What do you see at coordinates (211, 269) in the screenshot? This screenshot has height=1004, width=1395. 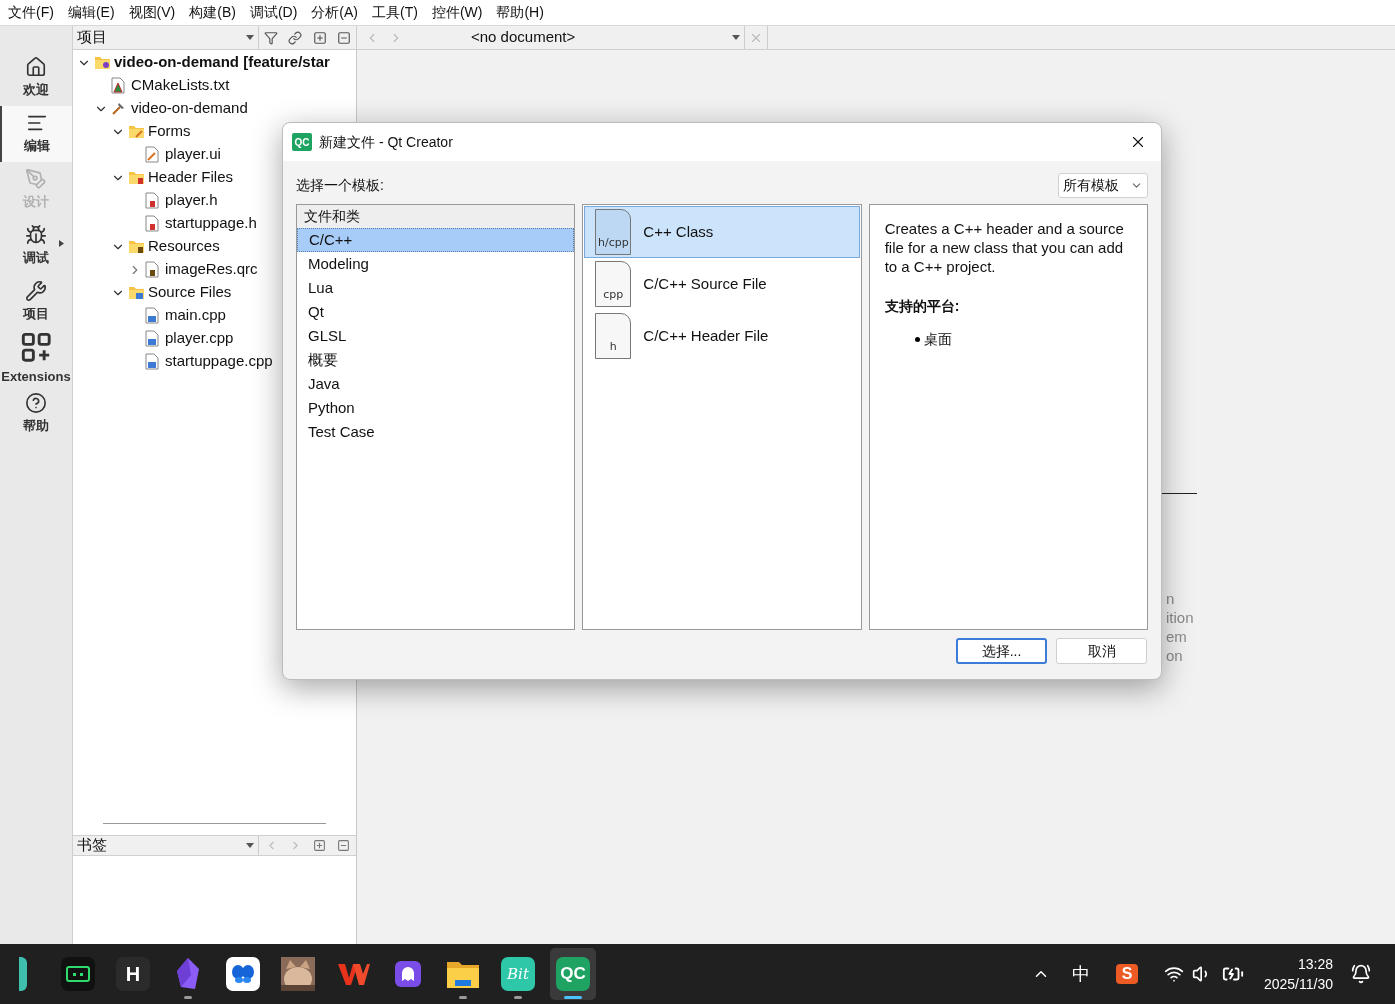 I see `tree-item: imageRes.qrc` at bounding box center [211, 269].